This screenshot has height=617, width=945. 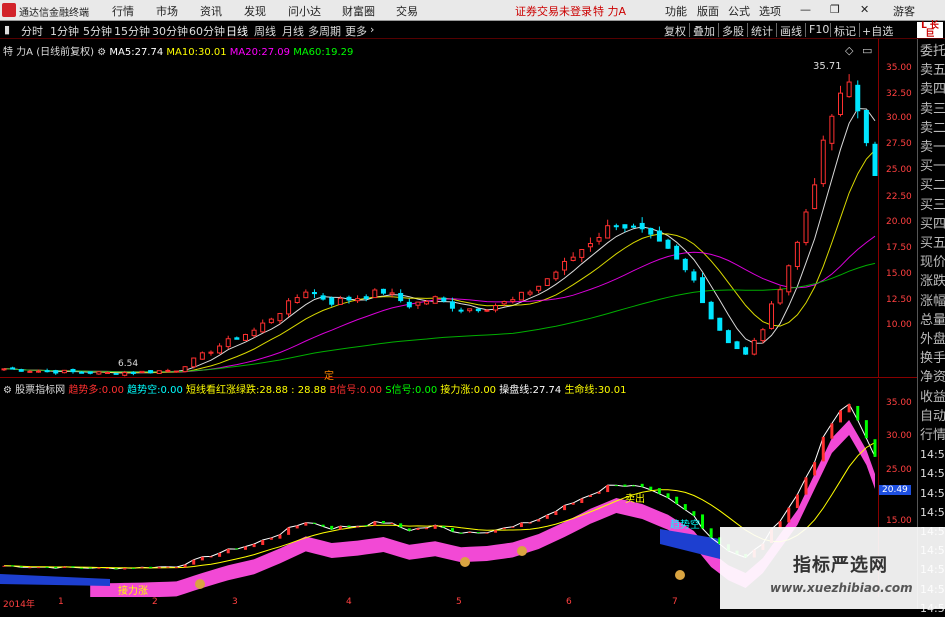 I want to click on menu-layout: 版面, so click(x=708, y=11).